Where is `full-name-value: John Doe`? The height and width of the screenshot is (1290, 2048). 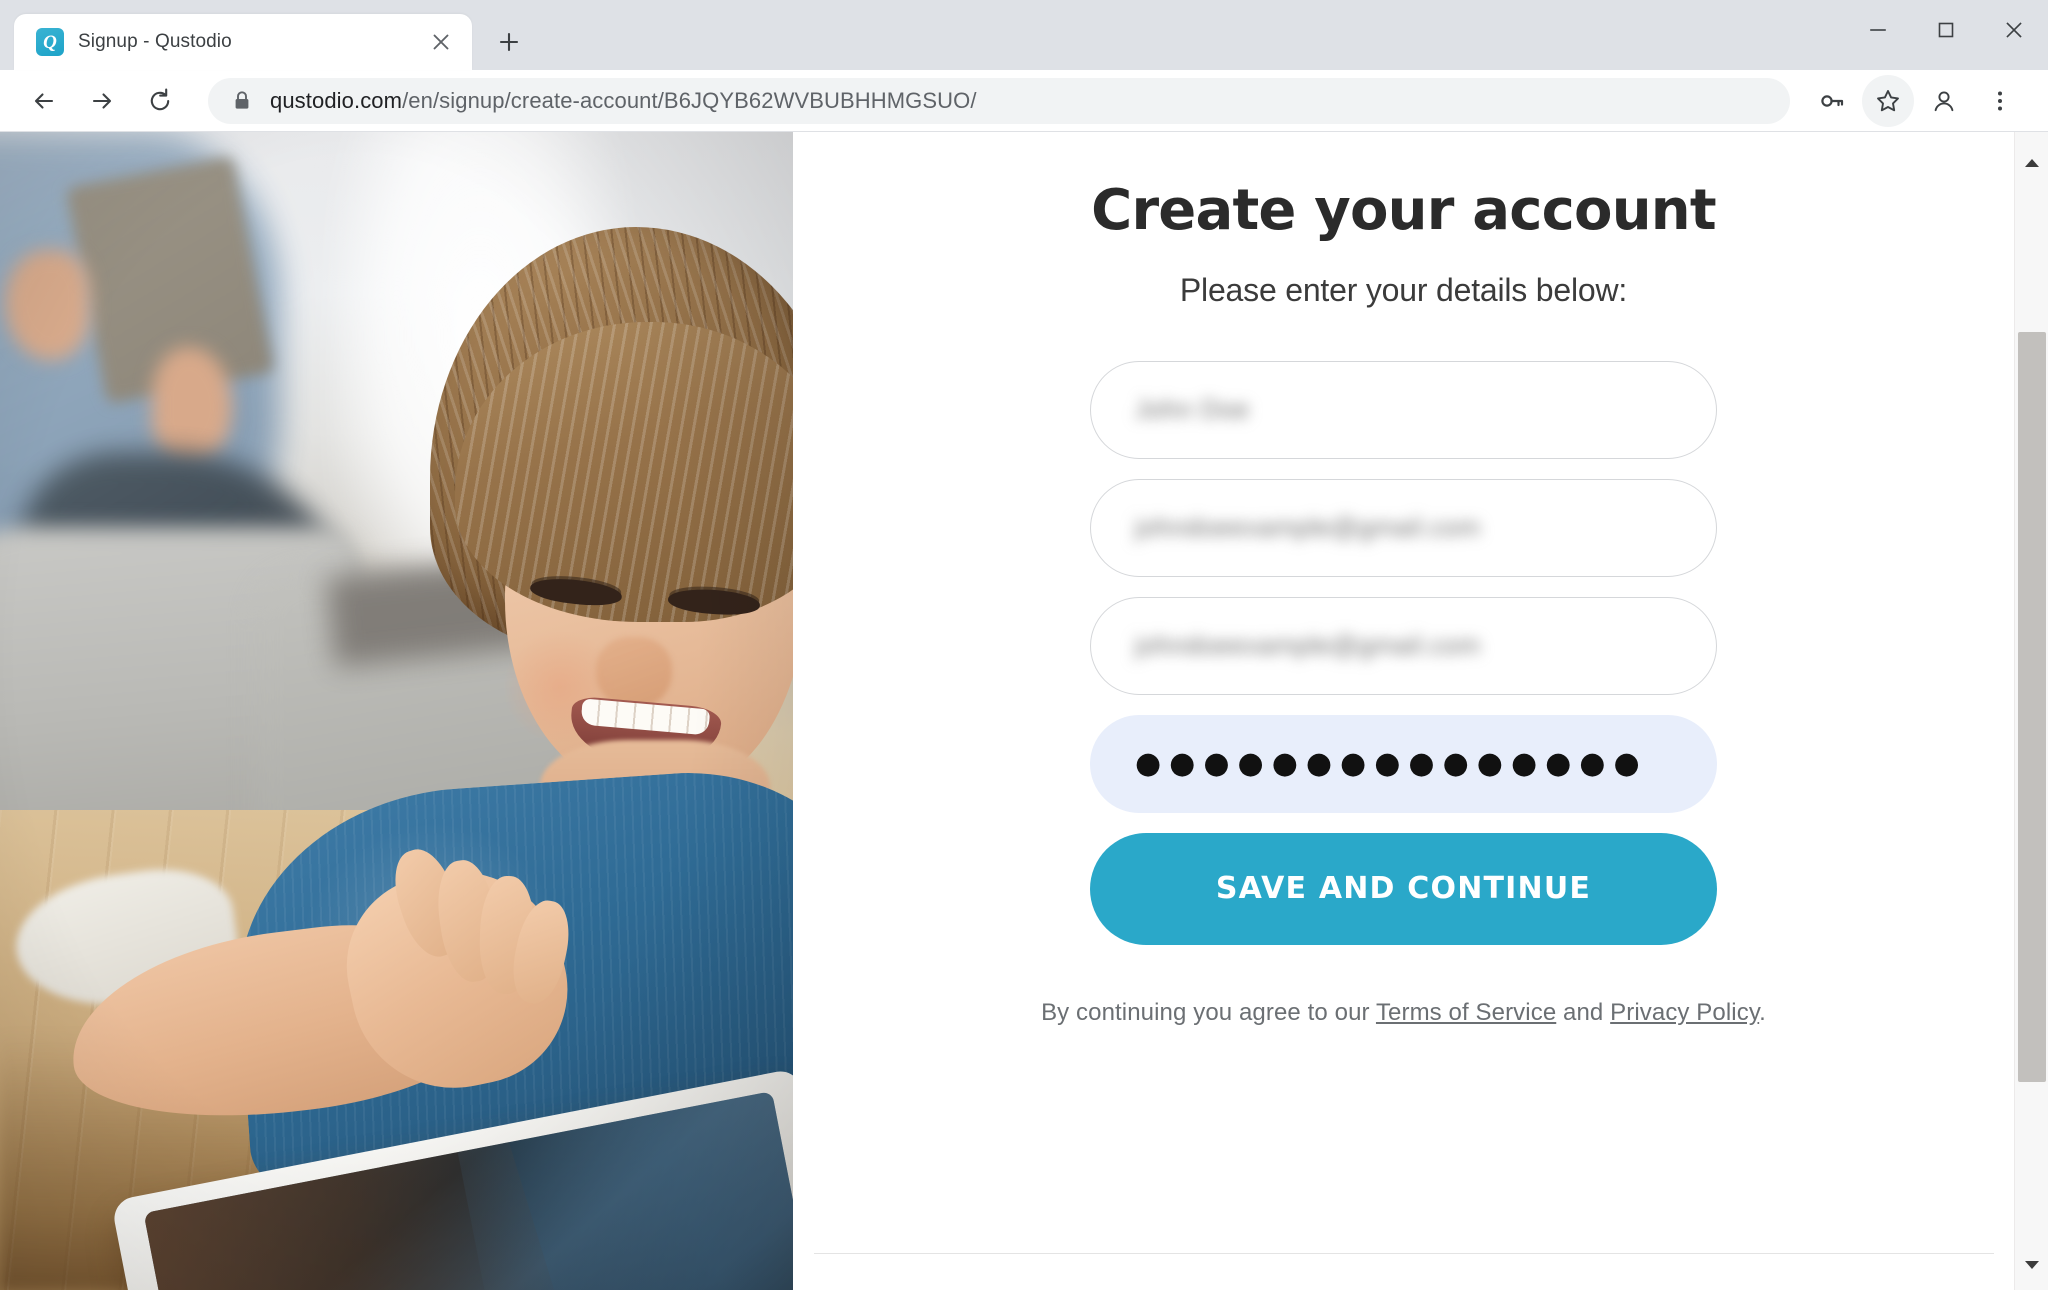 full-name-value: John Doe is located at coordinates (1192, 409).